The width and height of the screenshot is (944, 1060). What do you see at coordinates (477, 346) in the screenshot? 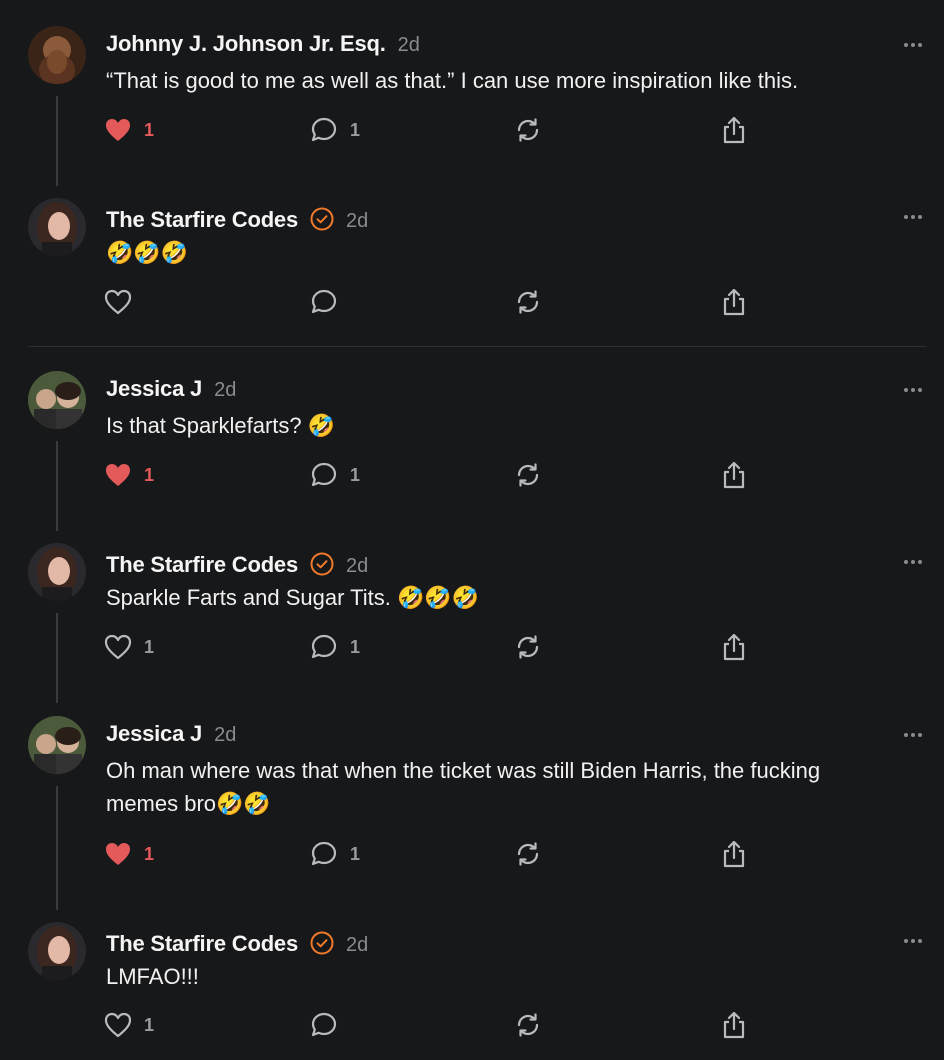
I see `thread-divider` at bounding box center [477, 346].